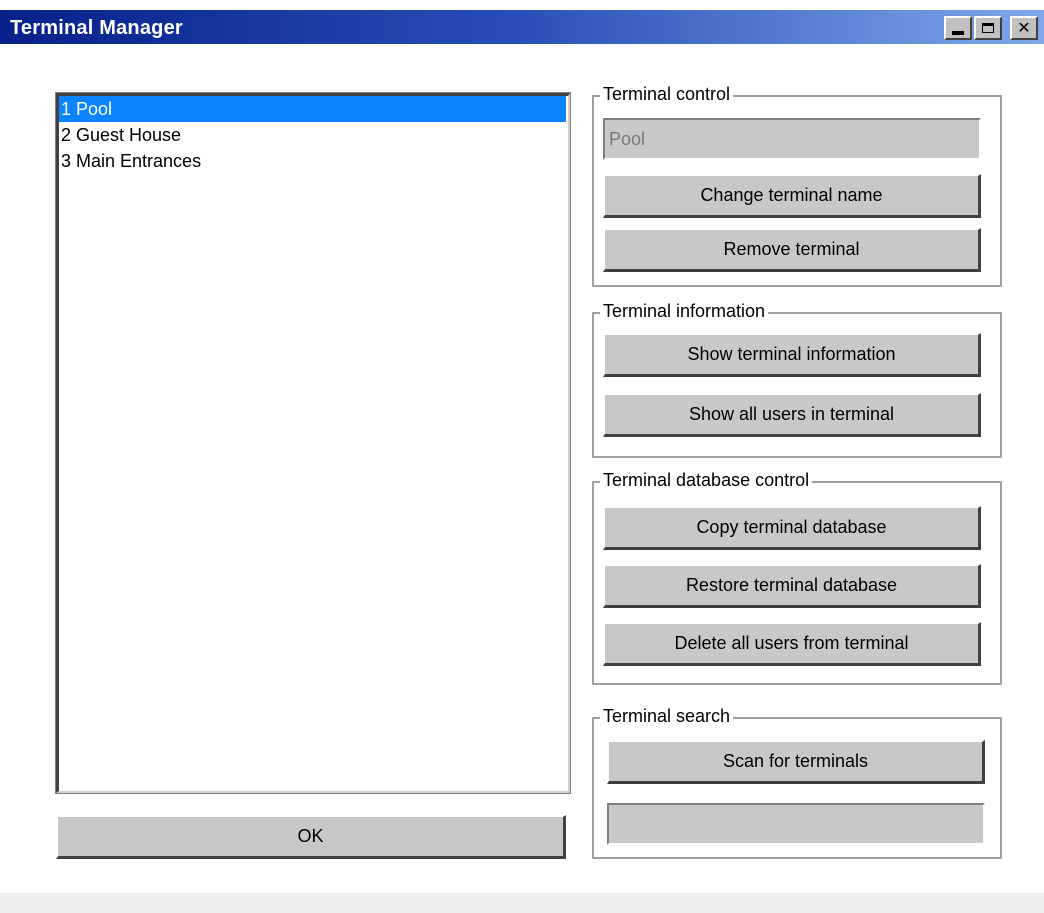 The height and width of the screenshot is (913, 1044). I want to click on maximize-button, so click(988, 28).